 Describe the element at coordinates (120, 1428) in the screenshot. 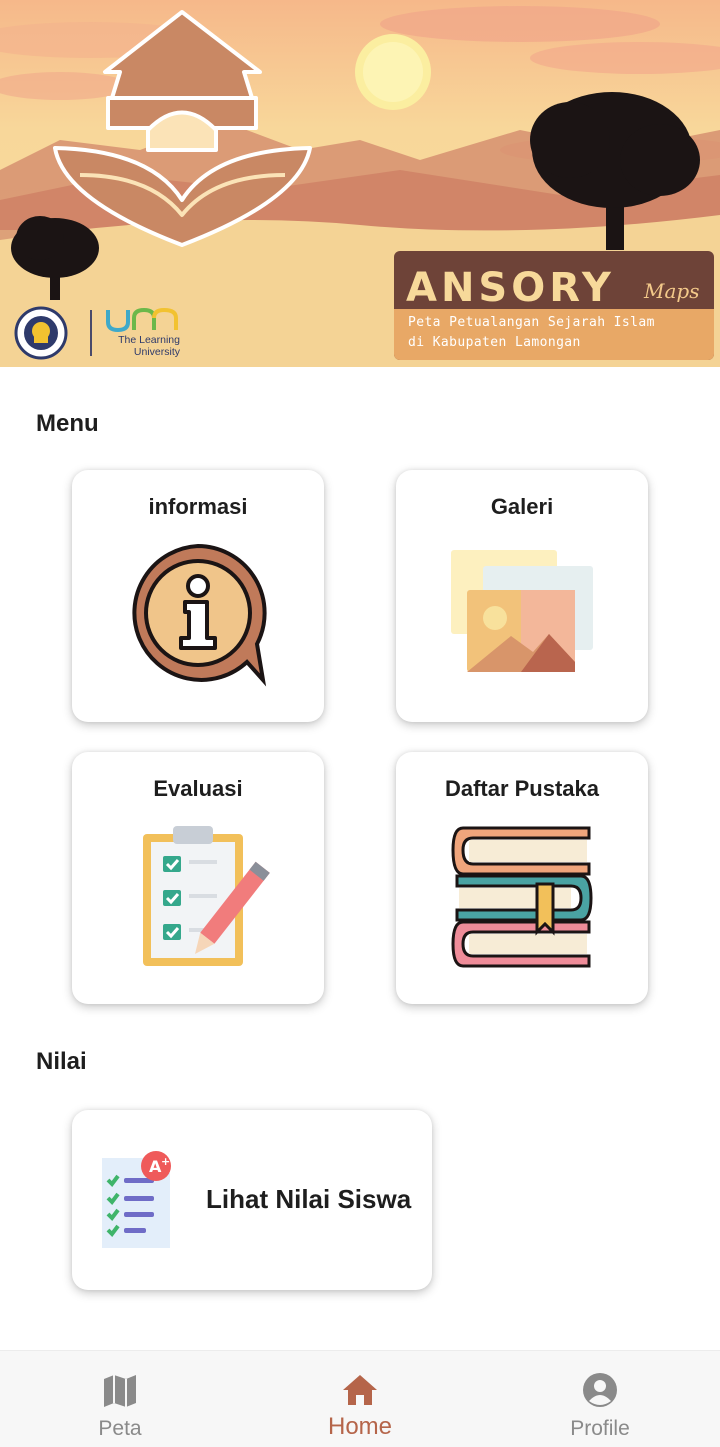

I see `nav-label-peta: Peta` at that location.